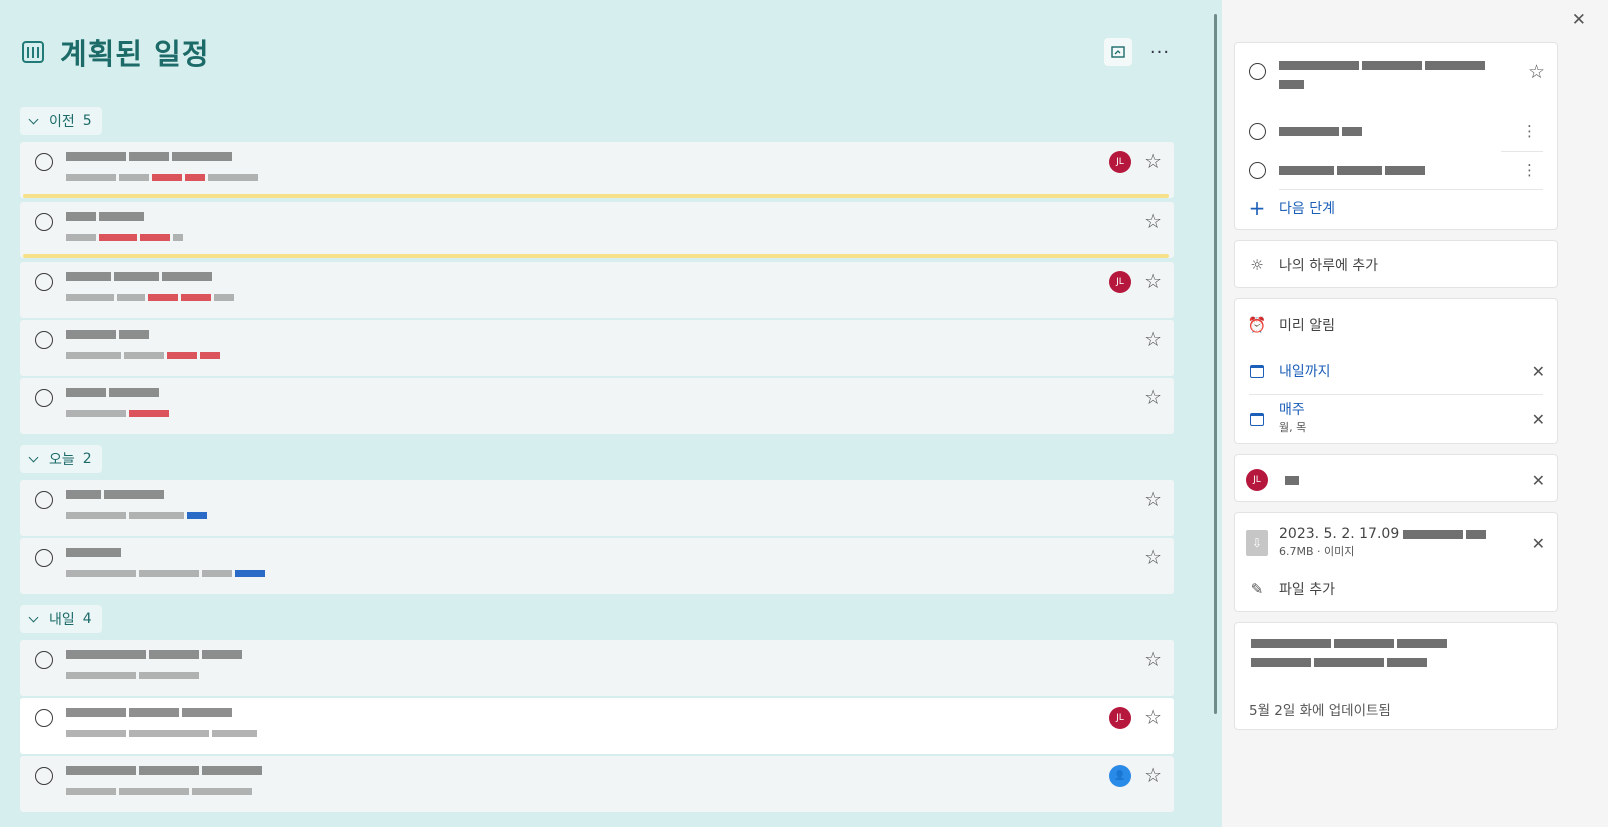 The height and width of the screenshot is (827, 1608). I want to click on group-label: 이전, so click(62, 122).